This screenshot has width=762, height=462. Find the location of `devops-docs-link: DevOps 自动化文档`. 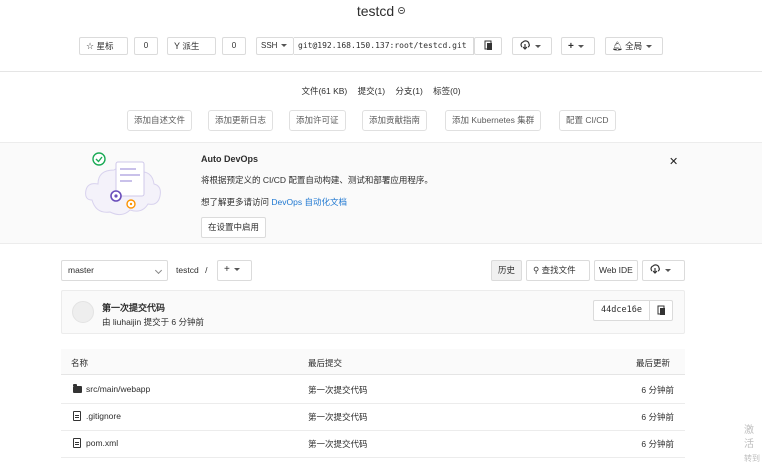

devops-docs-link: DevOps 自动化文档 is located at coordinates (309, 202).